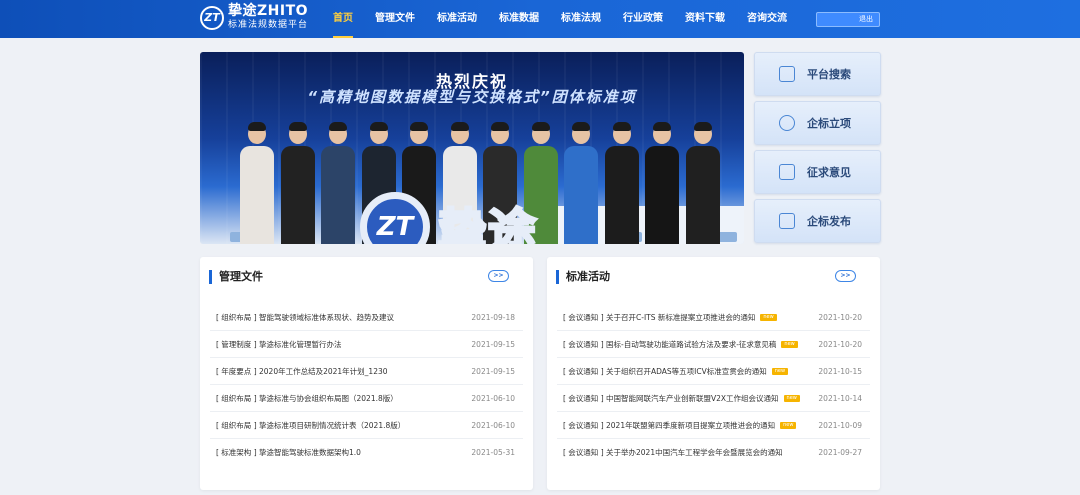  I want to click on nav-standards-regulations: 标准法规, so click(581, 19).